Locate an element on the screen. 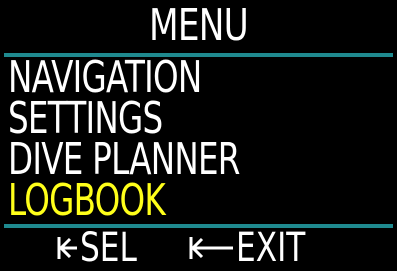 The width and height of the screenshot is (397, 271). select-label: SEL is located at coordinates (108, 248).